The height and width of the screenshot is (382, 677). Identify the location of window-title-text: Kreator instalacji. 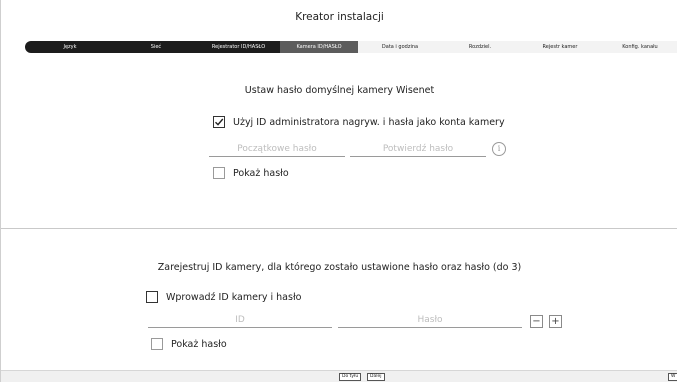
(339, 17).